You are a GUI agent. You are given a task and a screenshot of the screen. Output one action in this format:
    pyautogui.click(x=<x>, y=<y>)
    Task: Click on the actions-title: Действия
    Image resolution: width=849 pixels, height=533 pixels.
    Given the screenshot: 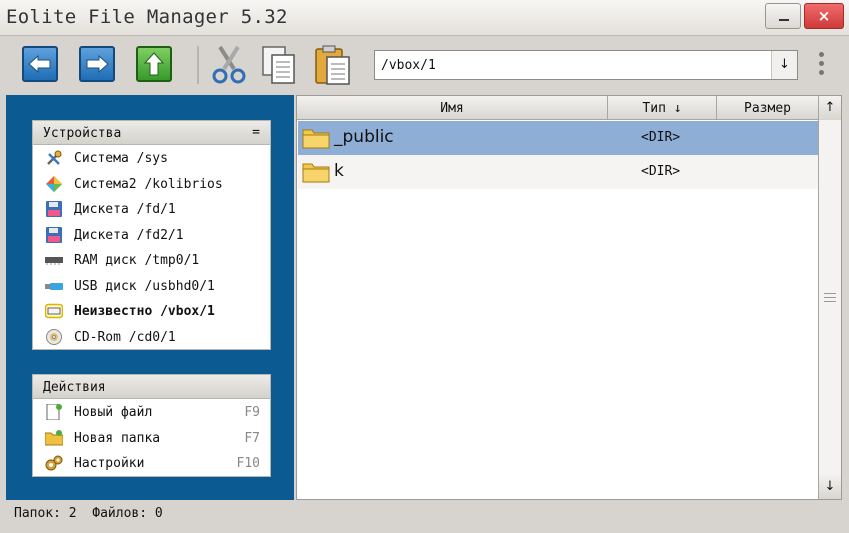 What is the action you would take?
    pyautogui.click(x=74, y=387)
    